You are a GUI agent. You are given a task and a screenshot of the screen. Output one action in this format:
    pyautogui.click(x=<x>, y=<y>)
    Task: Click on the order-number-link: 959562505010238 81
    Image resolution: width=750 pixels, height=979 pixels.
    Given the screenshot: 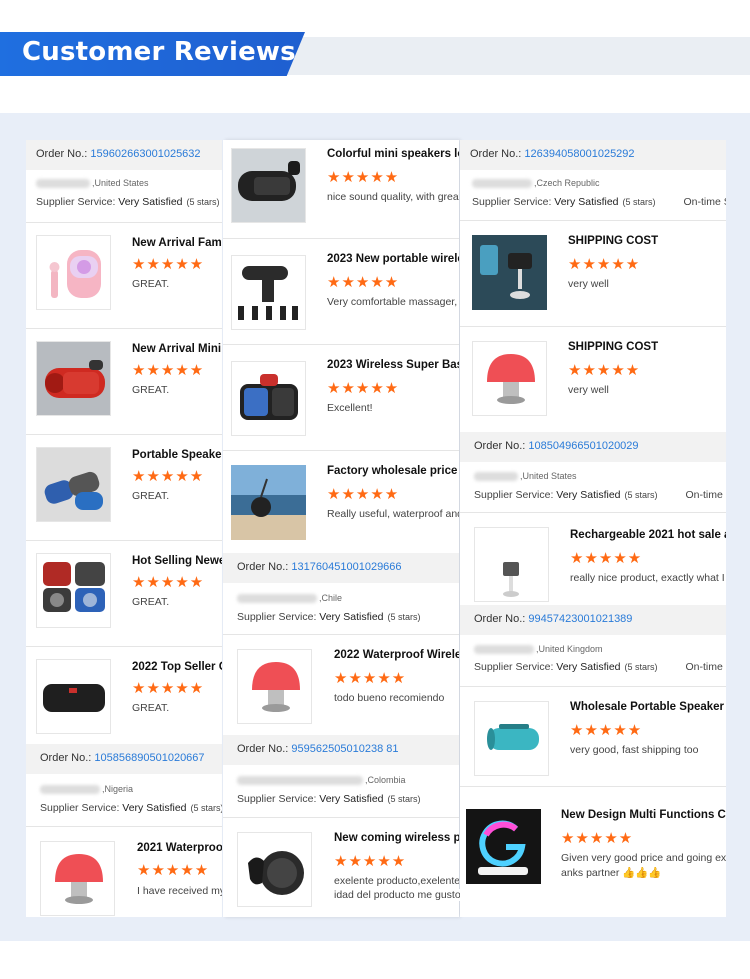 What is the action you would take?
    pyautogui.click(x=344, y=749)
    